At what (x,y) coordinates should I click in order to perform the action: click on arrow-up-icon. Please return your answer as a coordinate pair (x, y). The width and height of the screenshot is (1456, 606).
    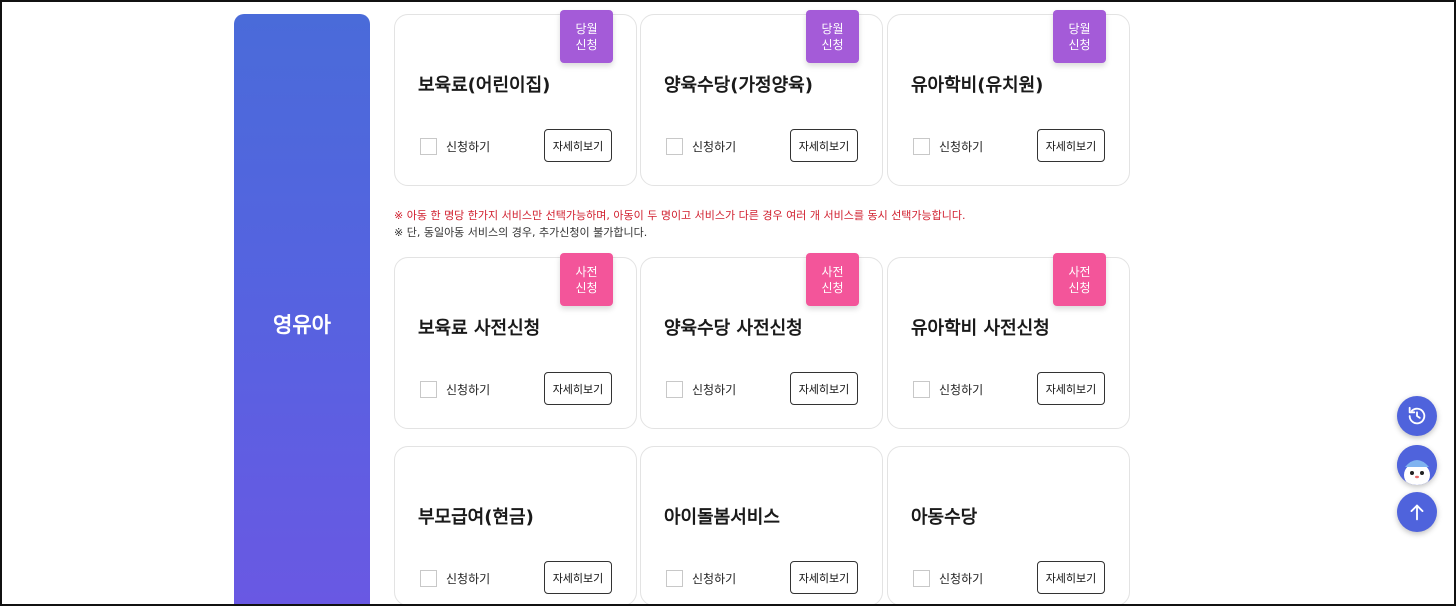
    Looking at the image, I should click on (1417, 512).